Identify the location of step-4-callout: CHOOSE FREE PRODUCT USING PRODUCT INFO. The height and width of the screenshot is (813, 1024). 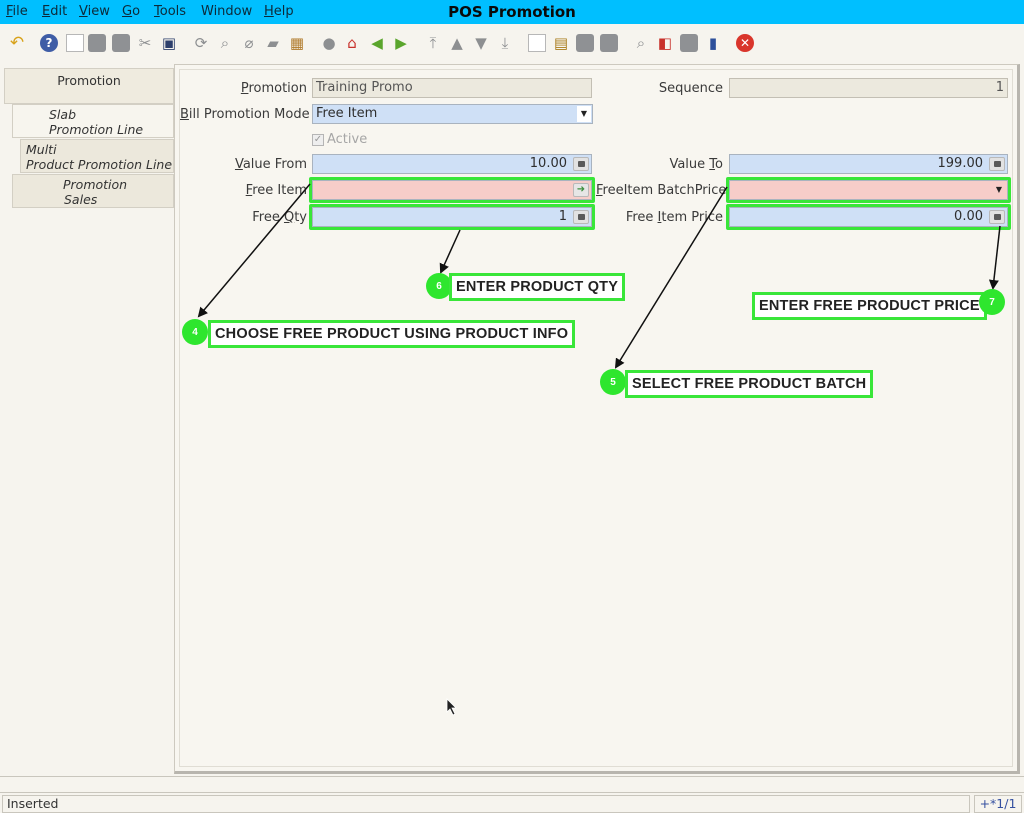
(392, 334).